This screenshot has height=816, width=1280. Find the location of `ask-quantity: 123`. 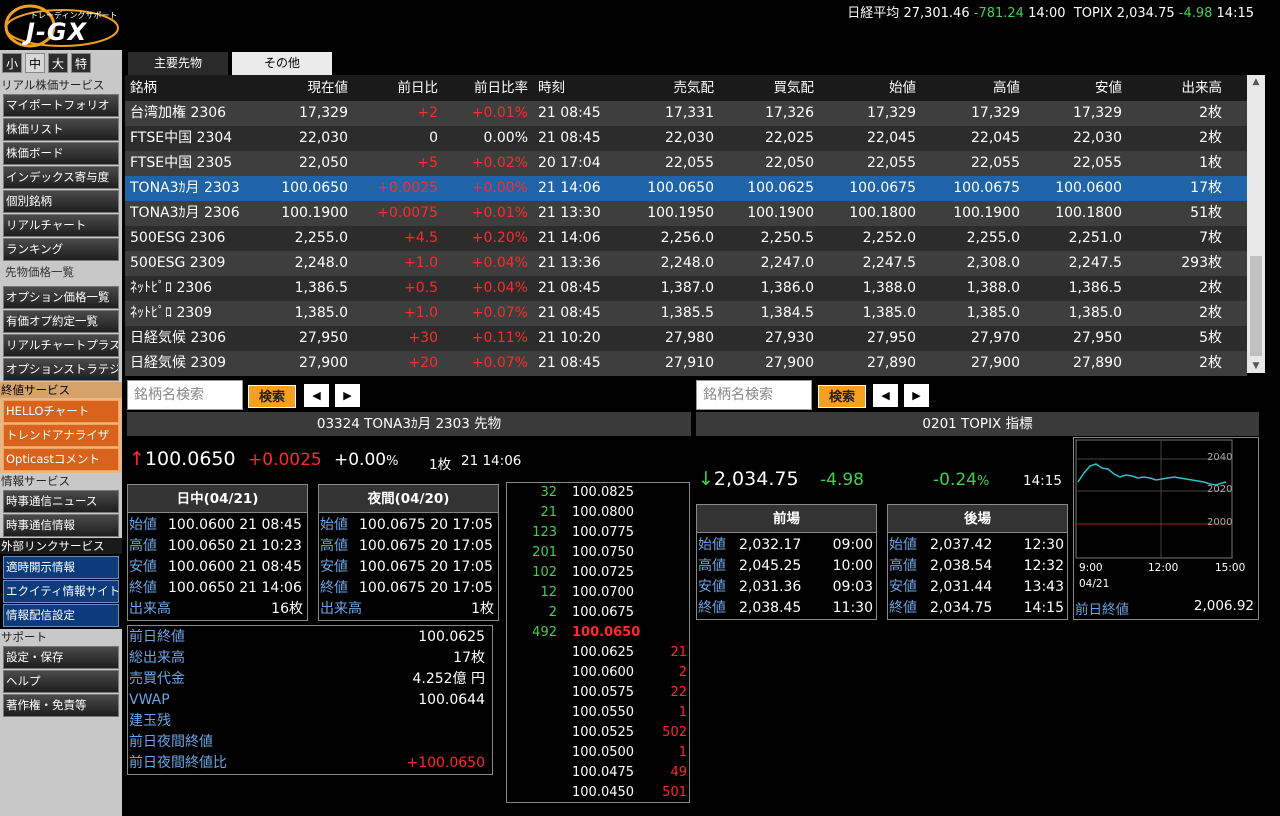

ask-quantity: 123 is located at coordinates (544, 532).